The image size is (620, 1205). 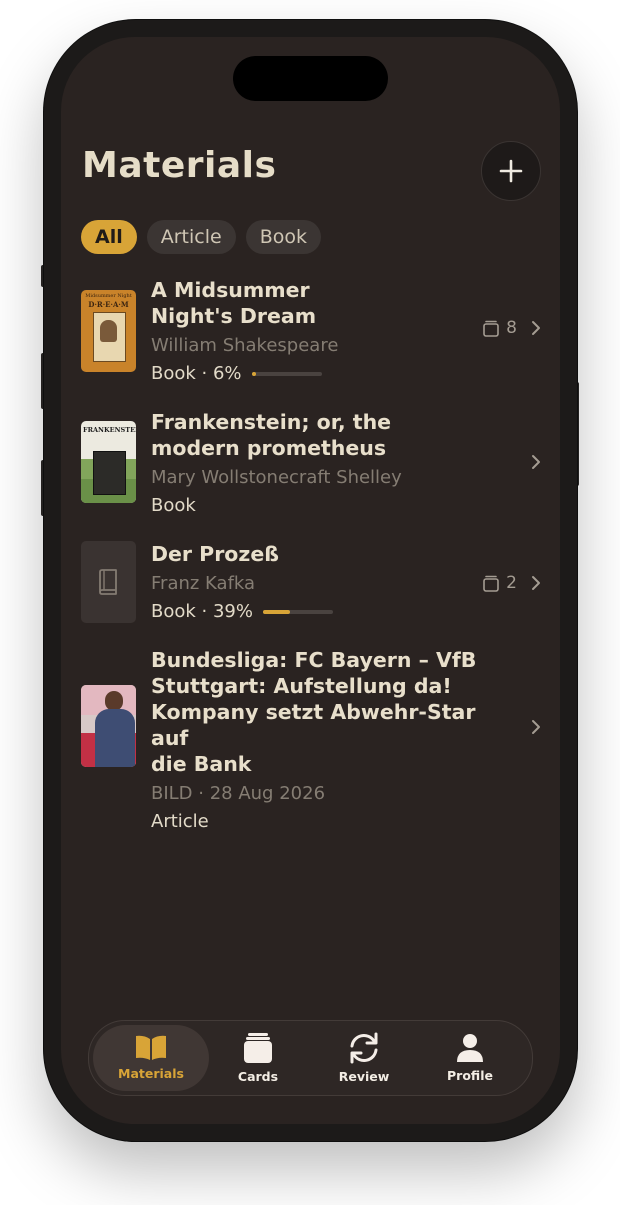 I want to click on material-title: Frankenstein; or, the, so click(x=271, y=422).